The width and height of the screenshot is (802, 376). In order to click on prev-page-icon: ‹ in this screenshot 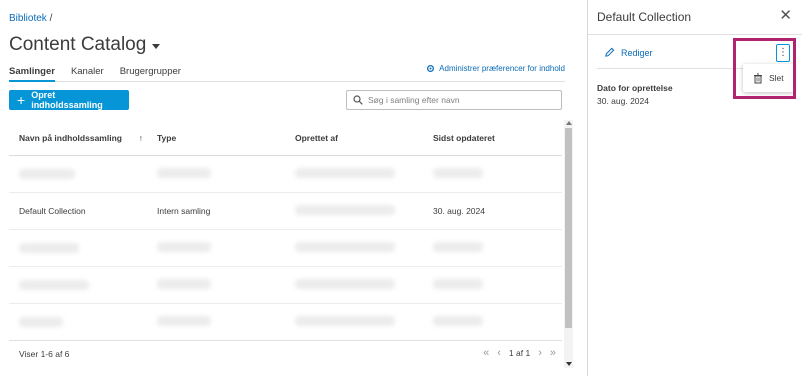, I will do `click(499, 353)`.